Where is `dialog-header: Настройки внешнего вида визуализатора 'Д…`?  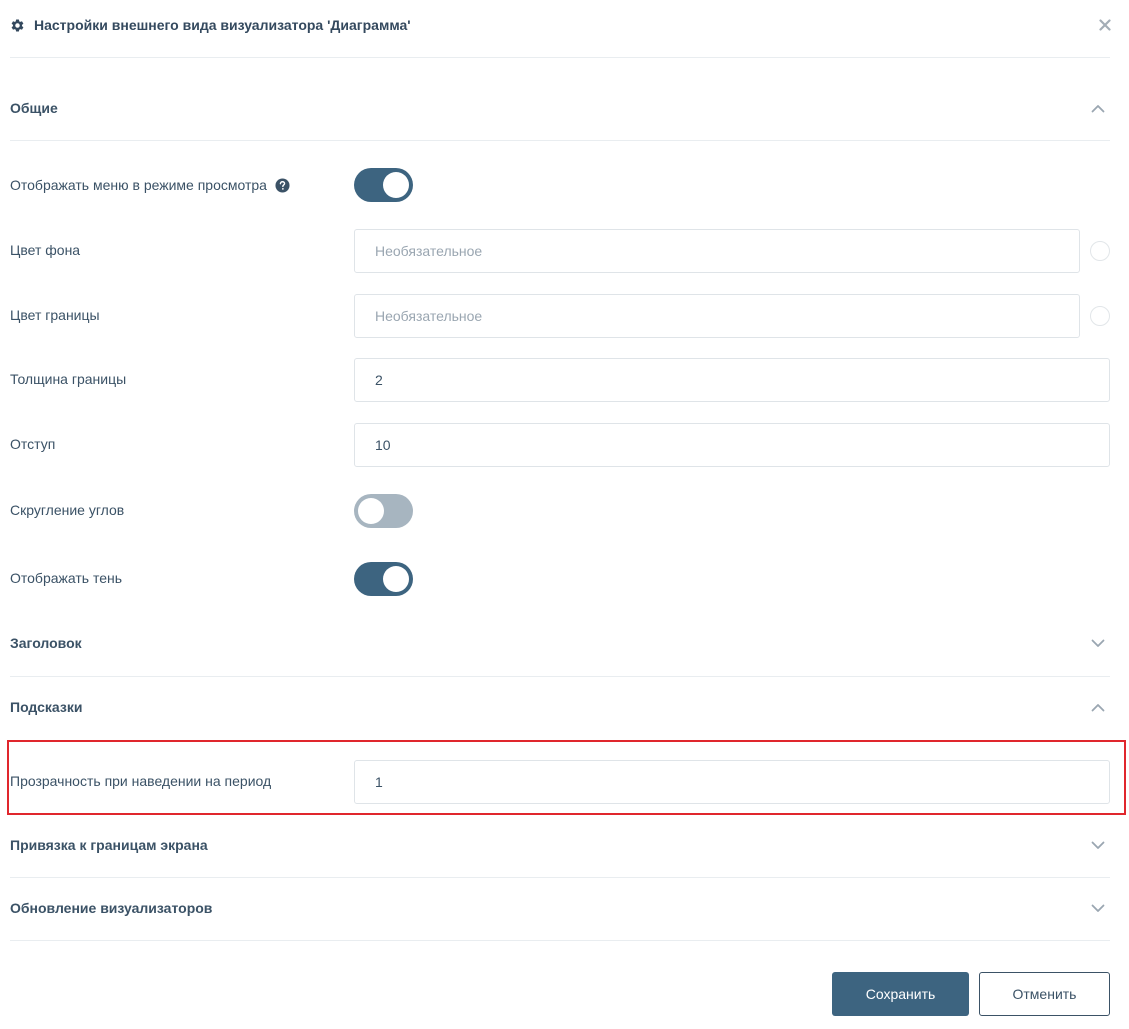
dialog-header: Настройки внешнего вида визуализатора 'Д… is located at coordinates (210, 25).